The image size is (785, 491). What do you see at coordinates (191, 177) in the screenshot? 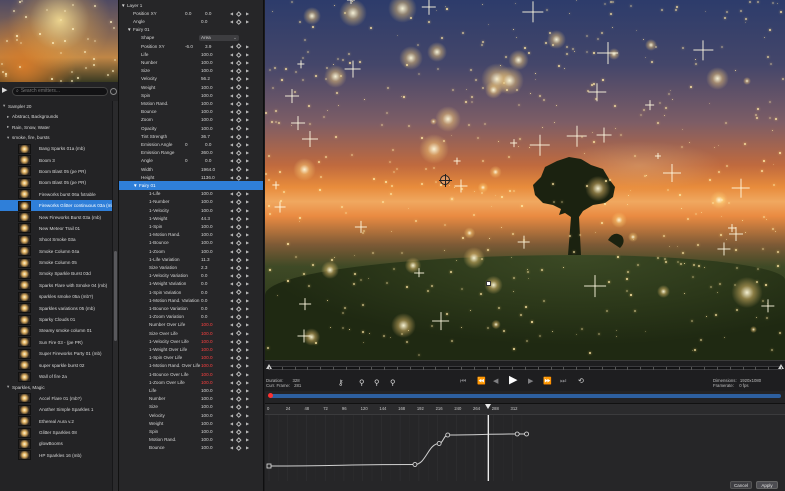
I see `parameter-row: Height 1136.0 ◀ ▶` at bounding box center [191, 177].